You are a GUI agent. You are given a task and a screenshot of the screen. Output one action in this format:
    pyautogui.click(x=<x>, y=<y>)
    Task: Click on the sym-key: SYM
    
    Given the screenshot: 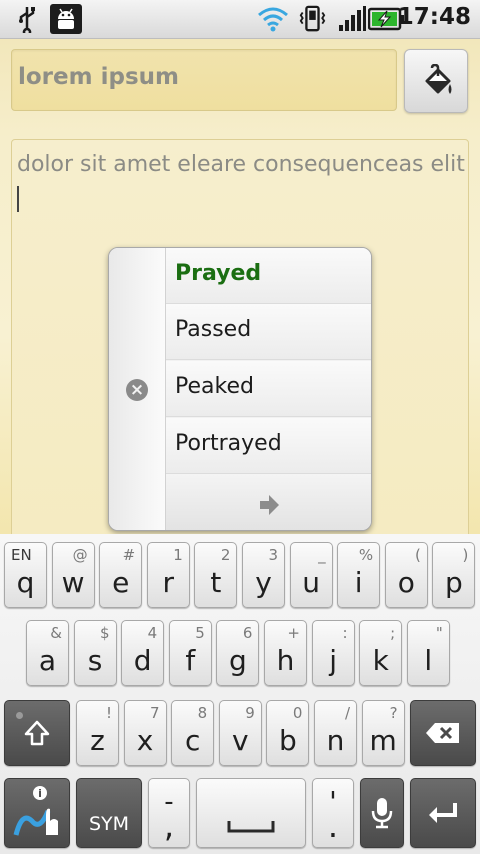 What is the action you would take?
    pyautogui.click(x=109, y=813)
    